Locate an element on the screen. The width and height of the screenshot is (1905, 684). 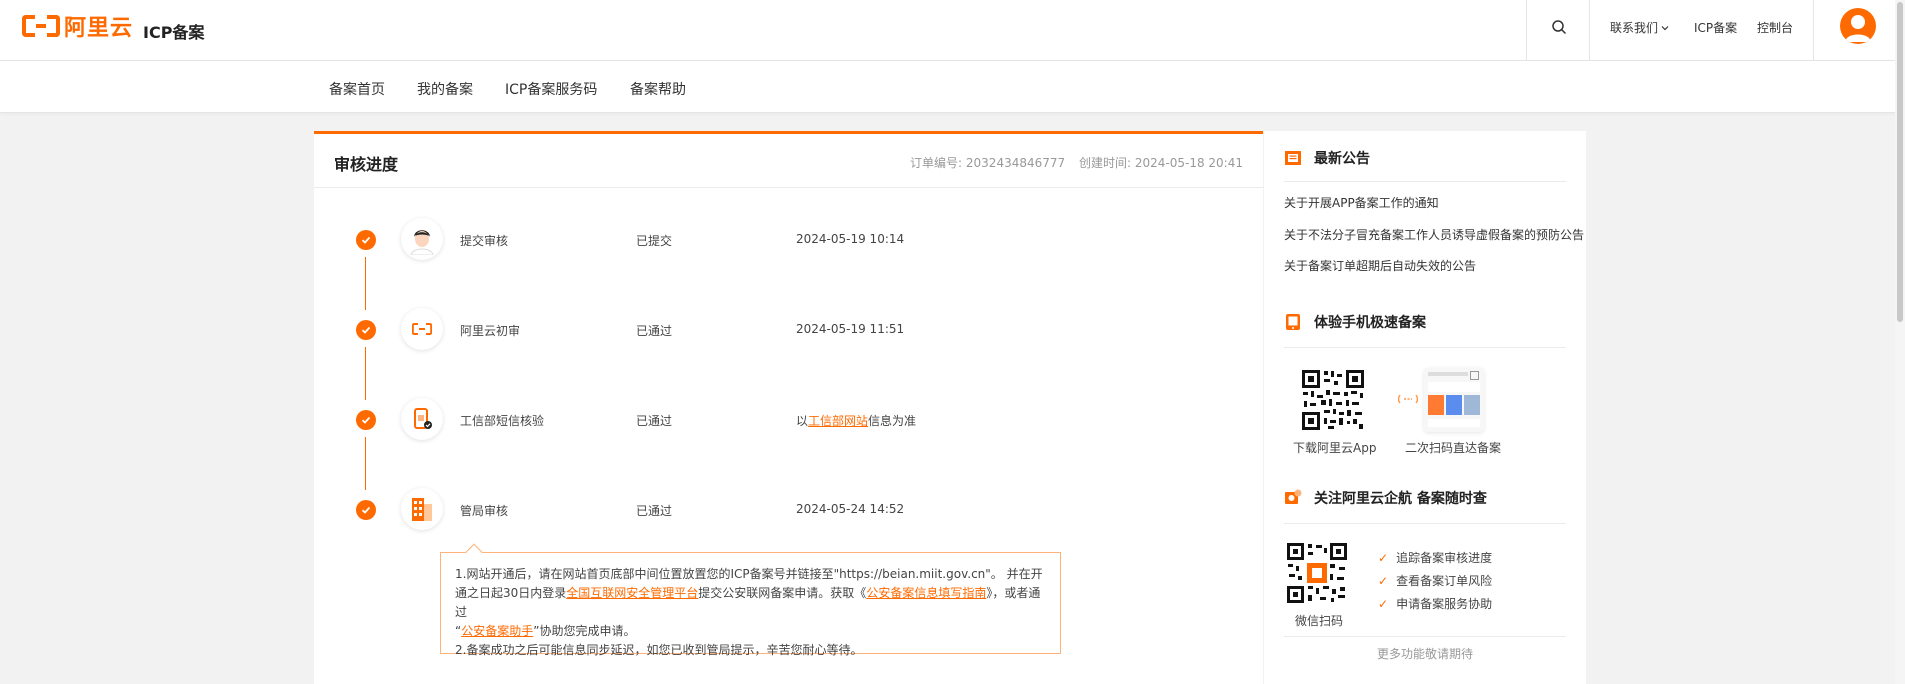
tip-arrow is located at coordinates (474, 552).